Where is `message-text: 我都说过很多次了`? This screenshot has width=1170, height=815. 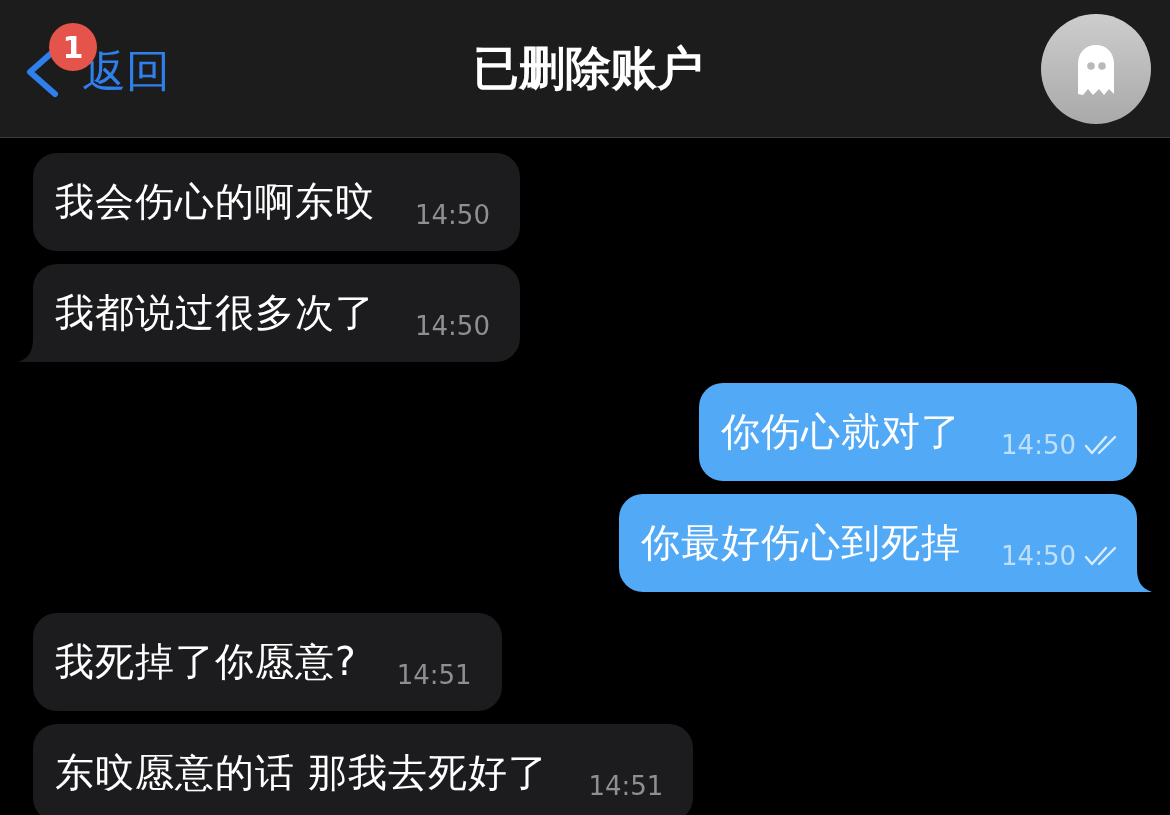 message-text: 我都说过很多次了 is located at coordinates (215, 313).